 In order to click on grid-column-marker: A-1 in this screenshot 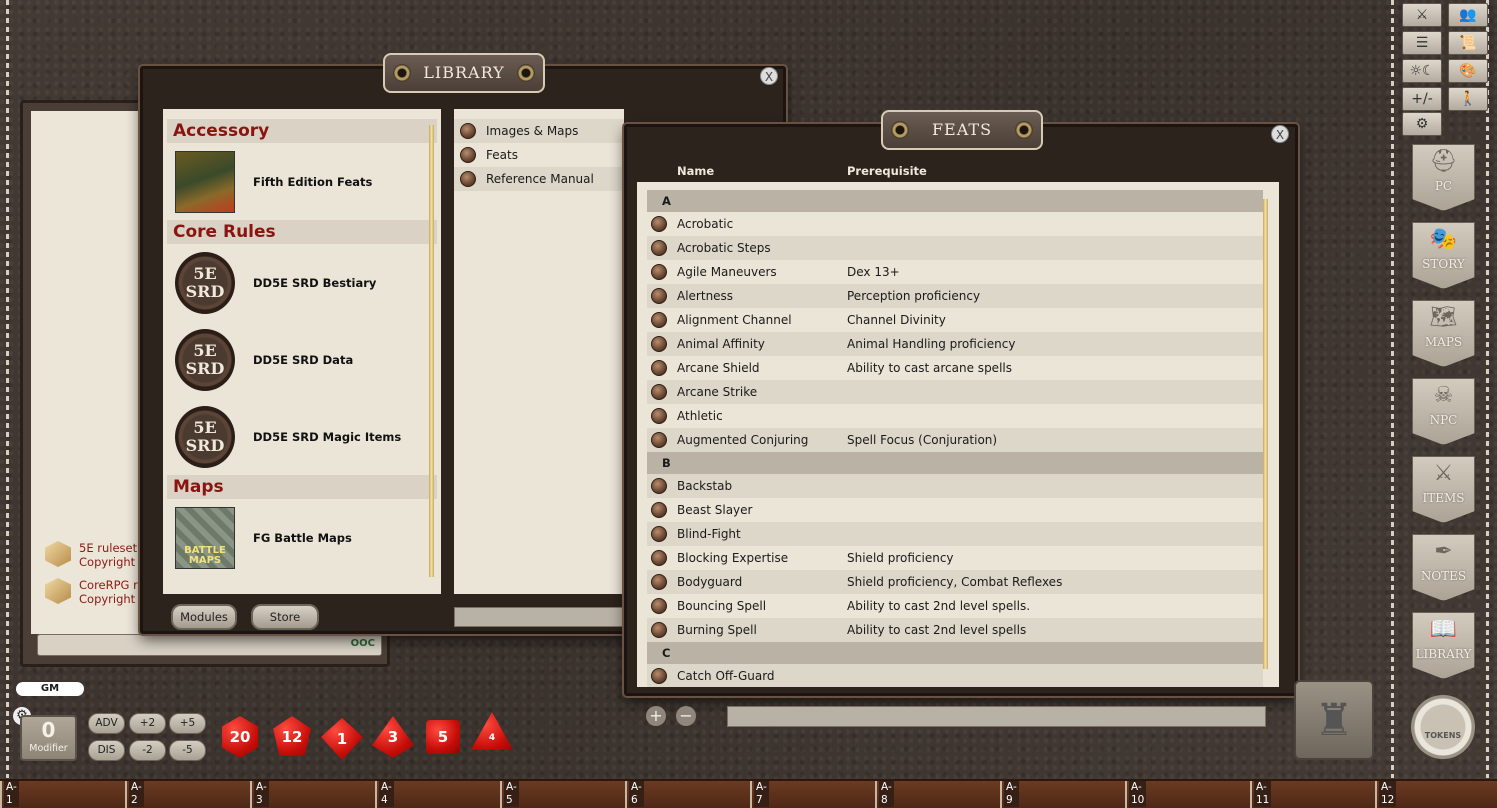, I will do `click(9, 794)`.